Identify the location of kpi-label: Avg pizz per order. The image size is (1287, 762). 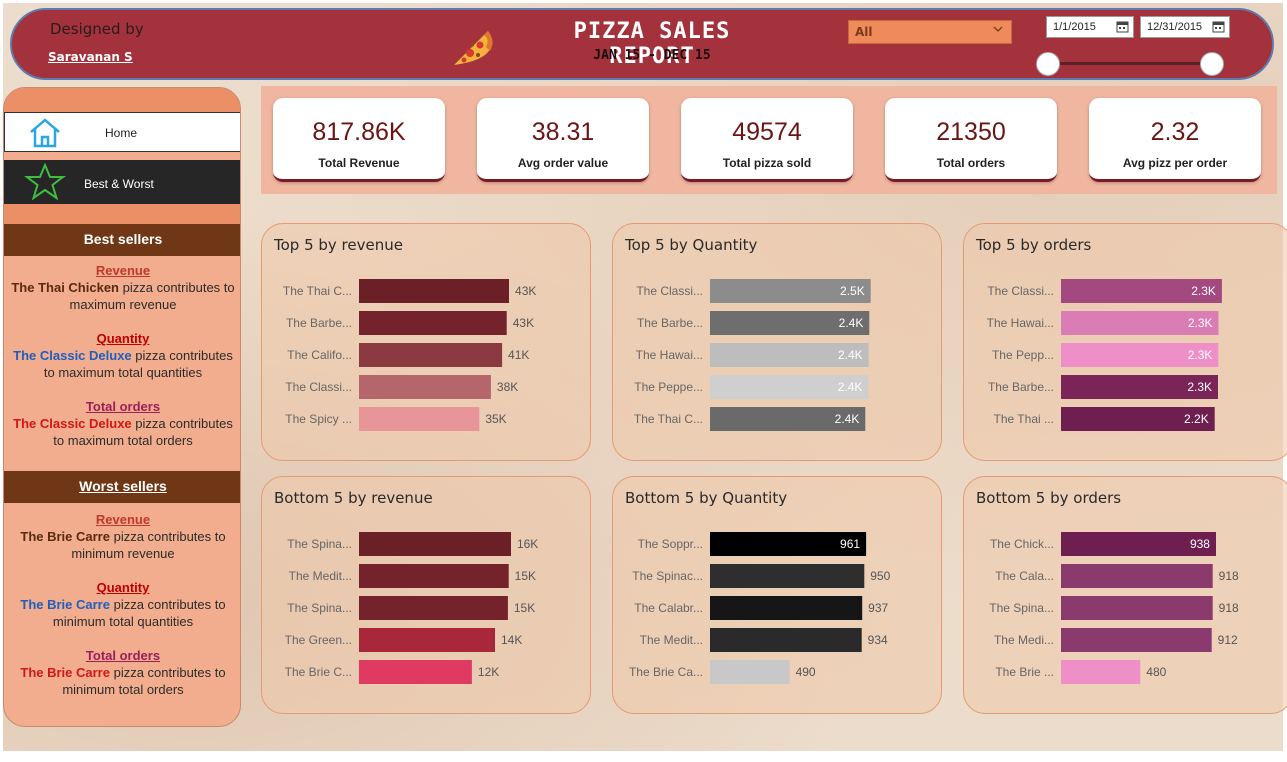
(1175, 163).